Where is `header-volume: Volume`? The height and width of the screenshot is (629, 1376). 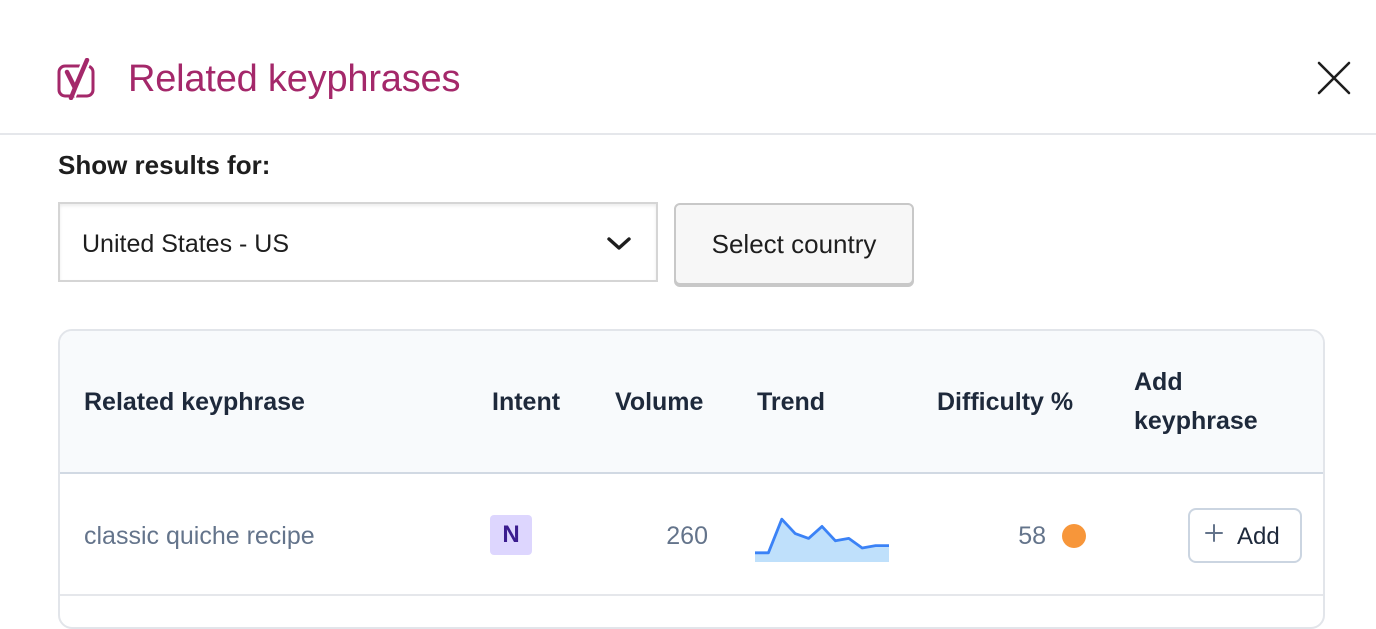 header-volume: Volume is located at coordinates (659, 402).